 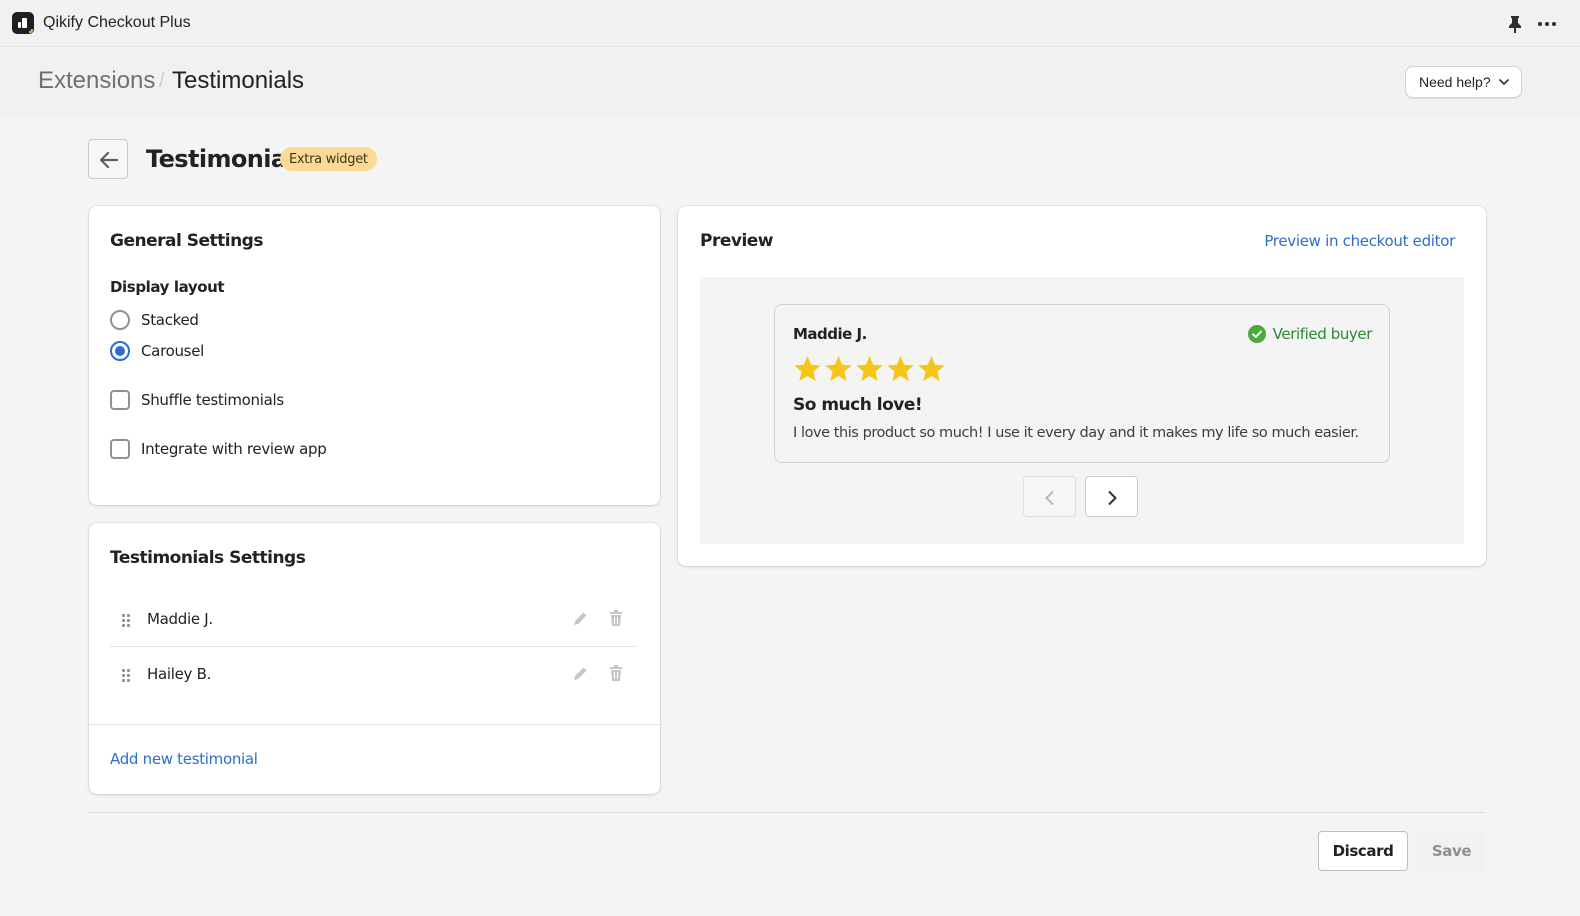 I want to click on check-circle-icon, so click(x=1256, y=334).